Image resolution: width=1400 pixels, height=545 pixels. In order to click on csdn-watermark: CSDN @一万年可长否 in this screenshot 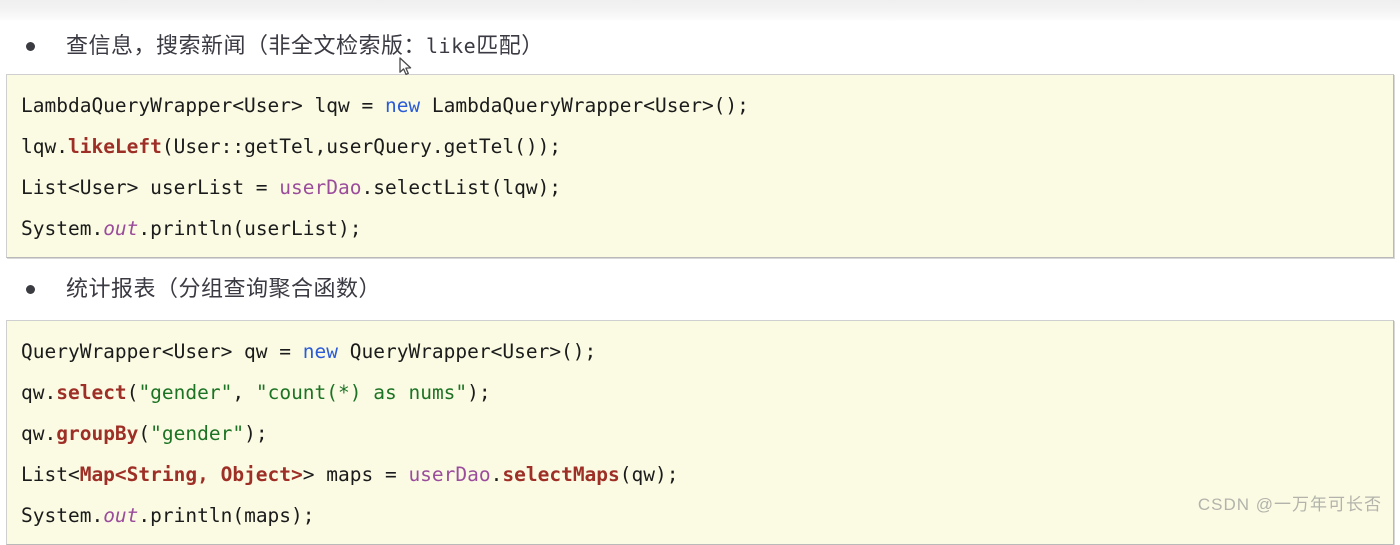, I will do `click(1289, 504)`.